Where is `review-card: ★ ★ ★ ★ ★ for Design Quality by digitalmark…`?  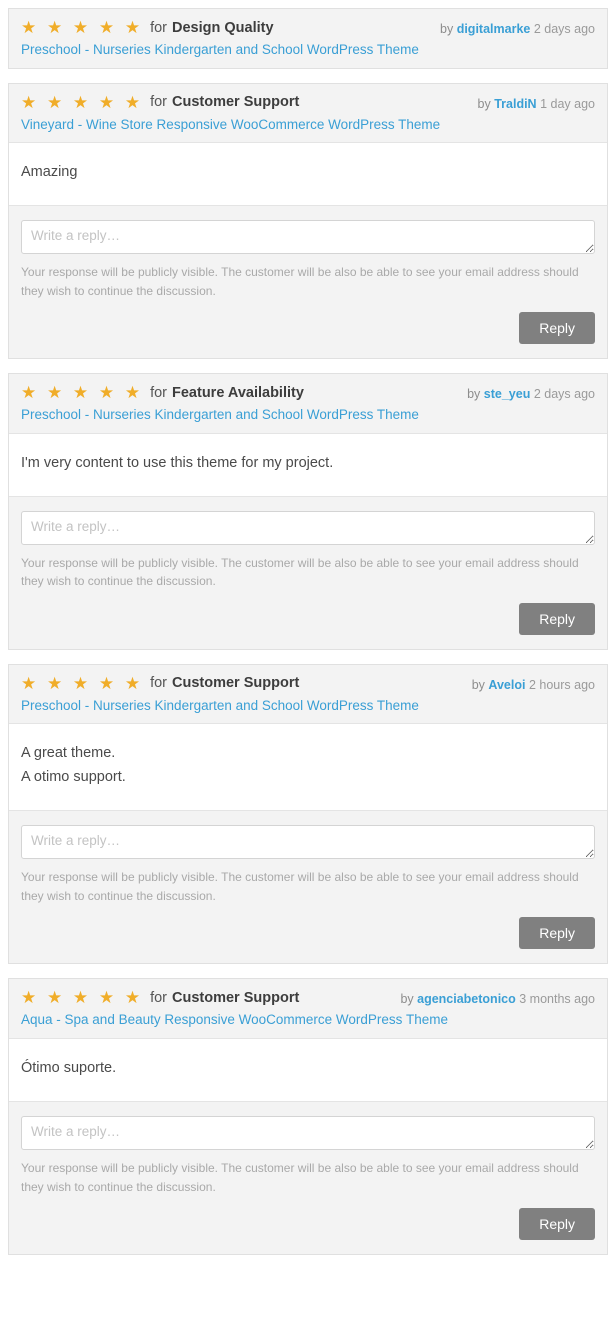
review-card: ★ ★ ★ ★ ★ for Design Quality by digitalmark… is located at coordinates (308, 38).